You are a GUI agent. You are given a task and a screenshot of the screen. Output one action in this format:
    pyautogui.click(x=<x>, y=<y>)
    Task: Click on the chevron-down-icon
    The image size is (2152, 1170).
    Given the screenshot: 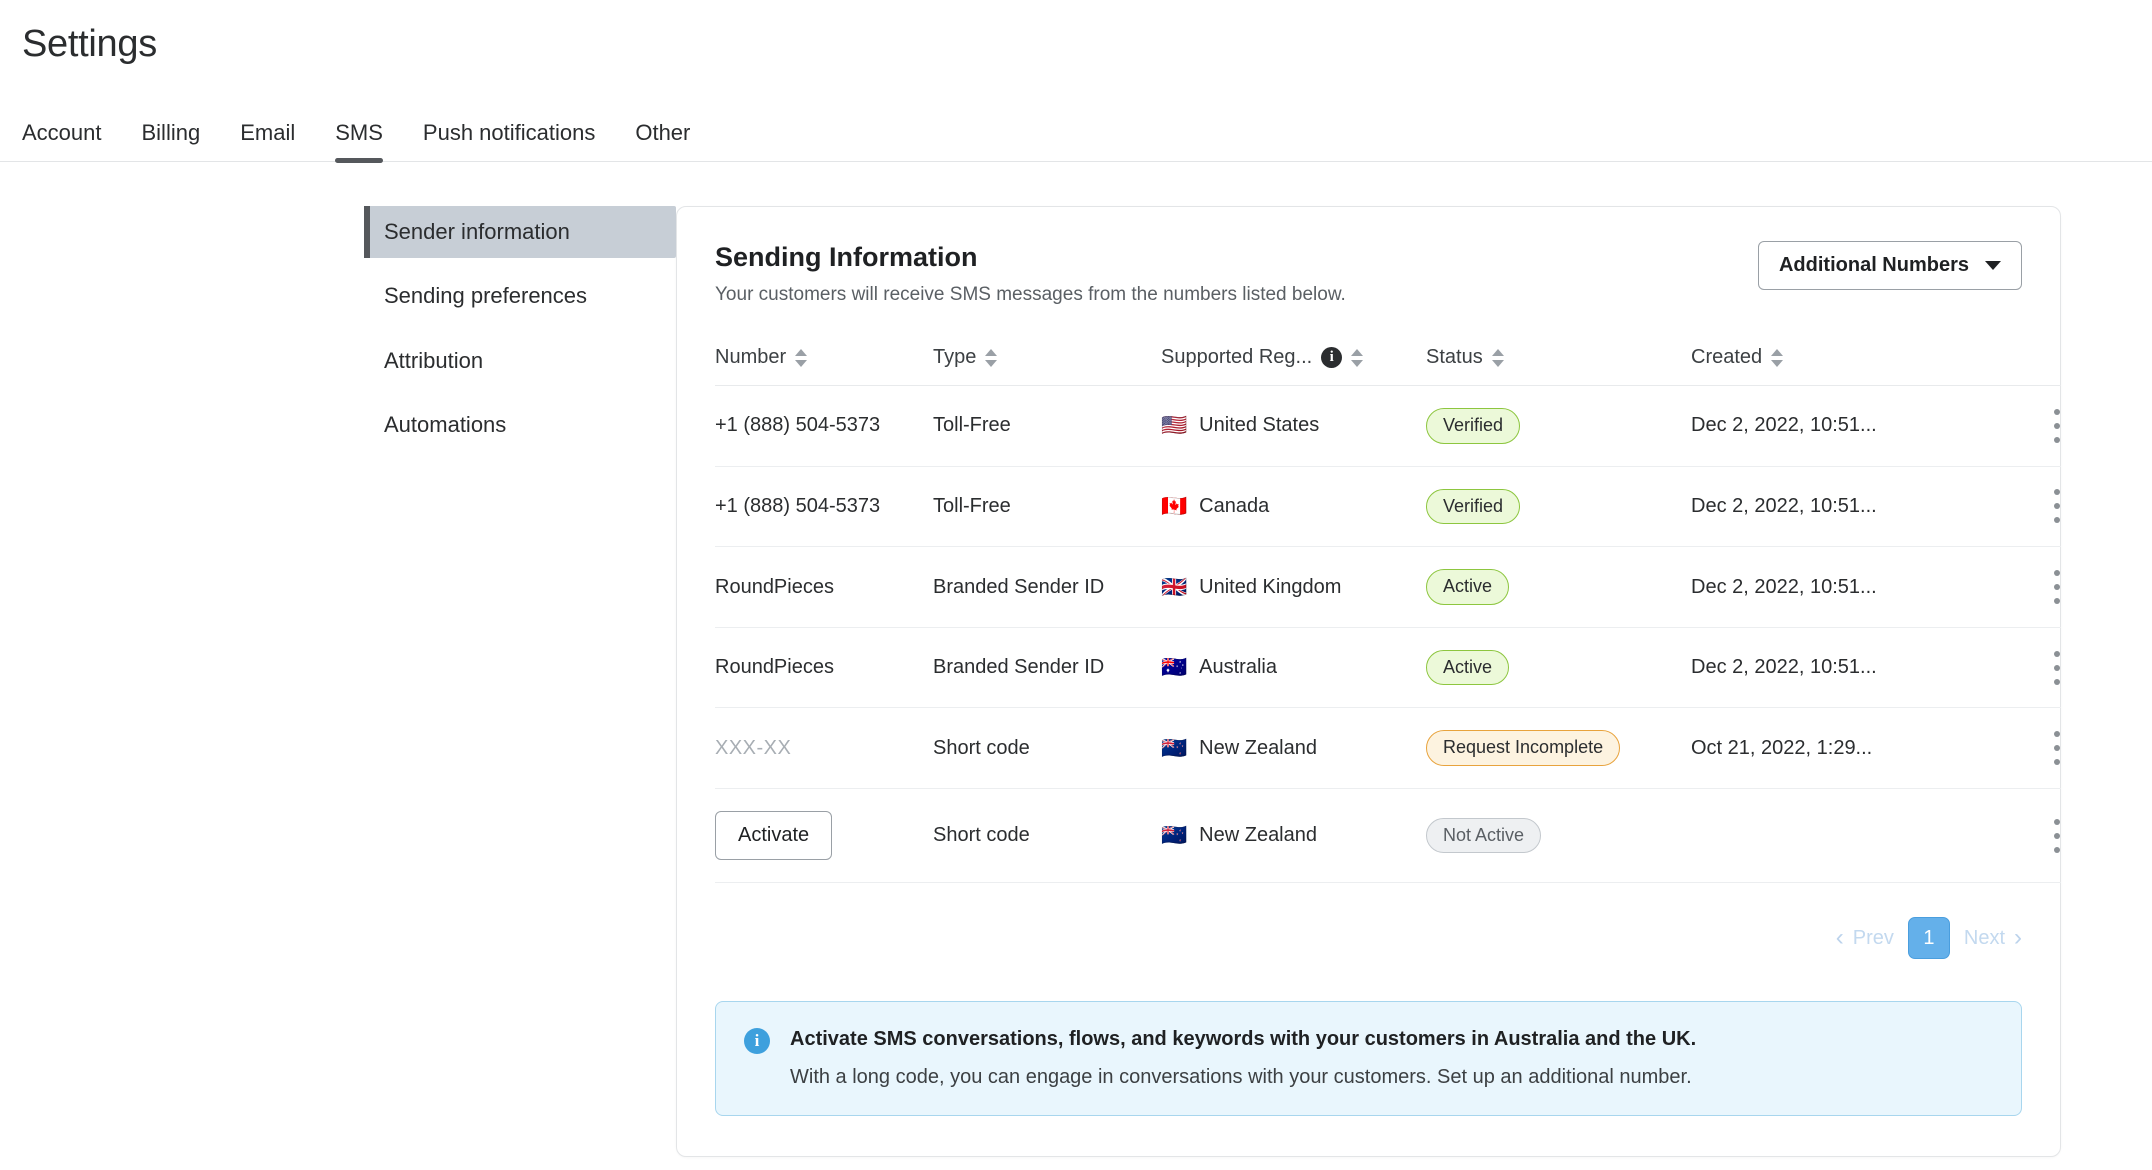 What is the action you would take?
    pyautogui.click(x=1993, y=265)
    